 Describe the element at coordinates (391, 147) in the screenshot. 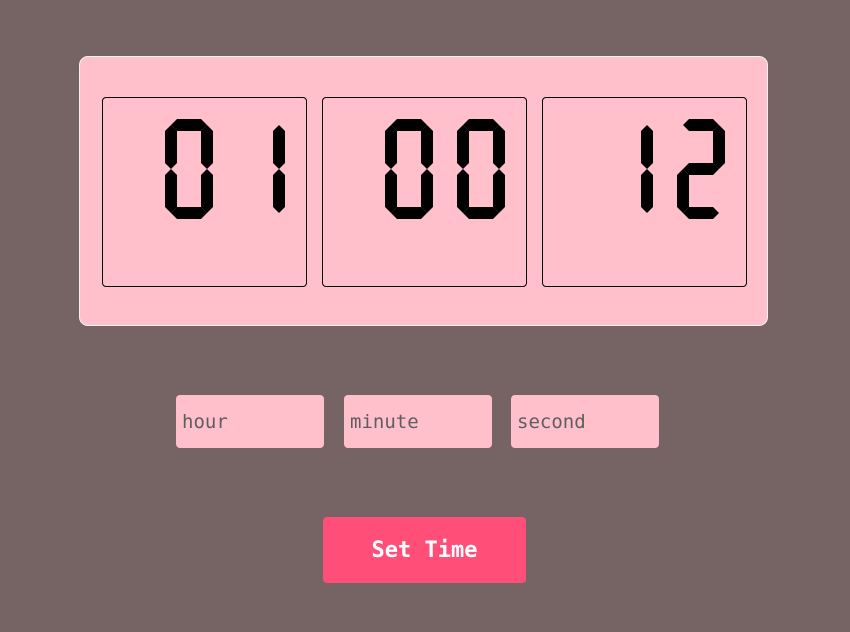

I see `minutes-display-digit-0-segment-f` at that location.